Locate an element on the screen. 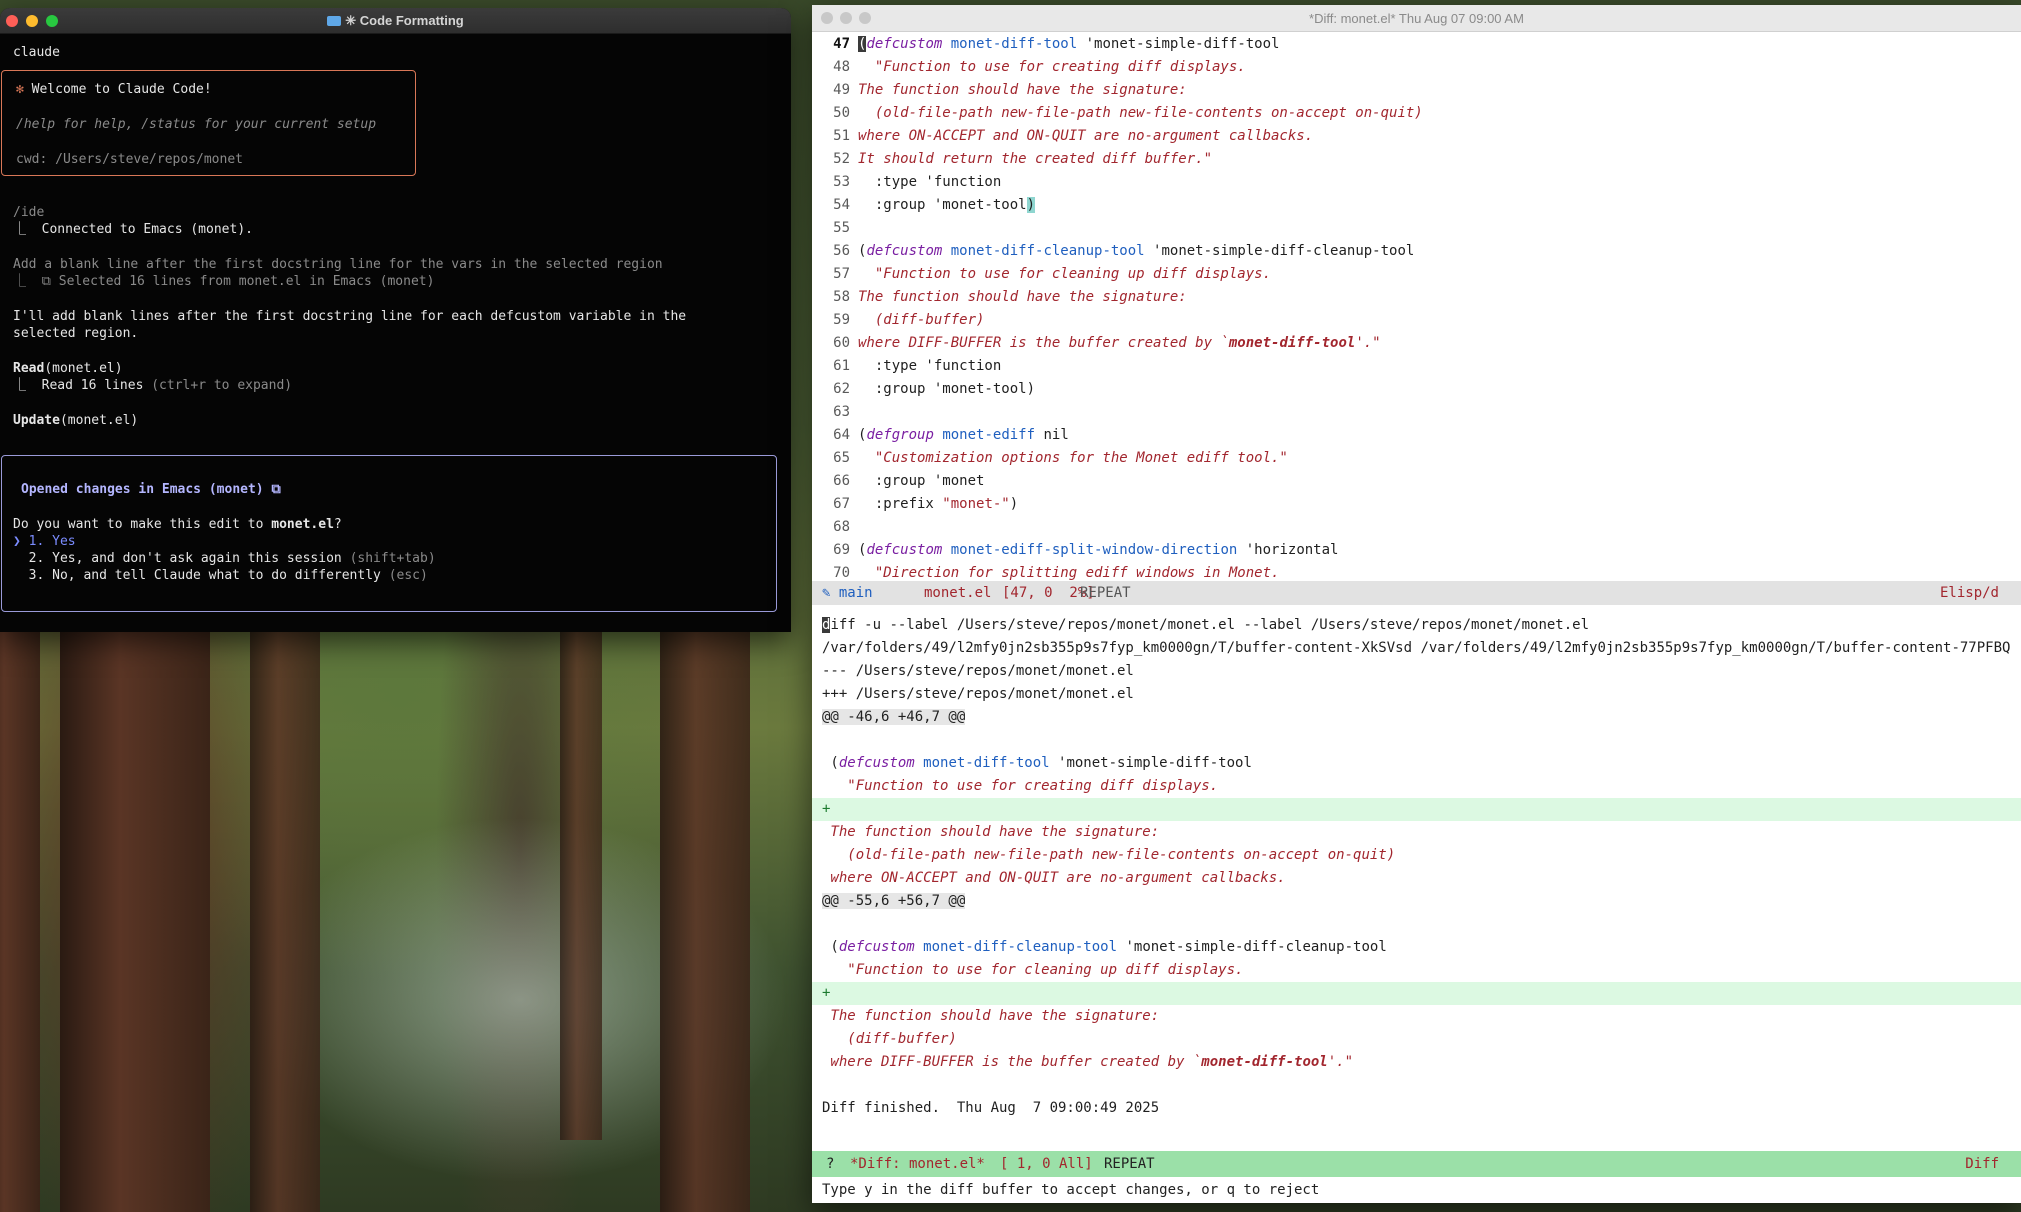  diff-line: Diff finished. Thu Aug 7 09:00:49 2025 is located at coordinates (990, 1108).